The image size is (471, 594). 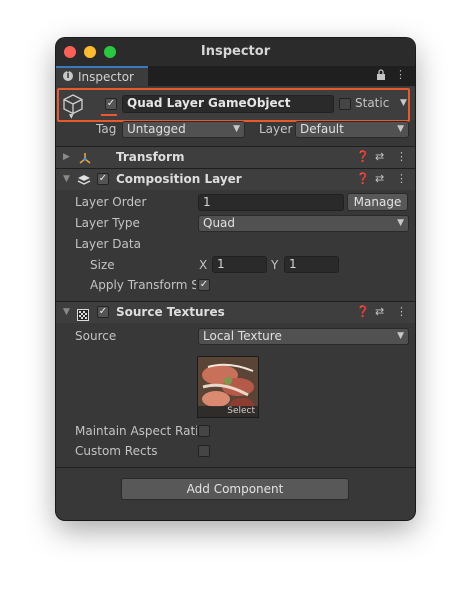 I want to click on tab-inspector-label: Inspector, so click(x=106, y=77).